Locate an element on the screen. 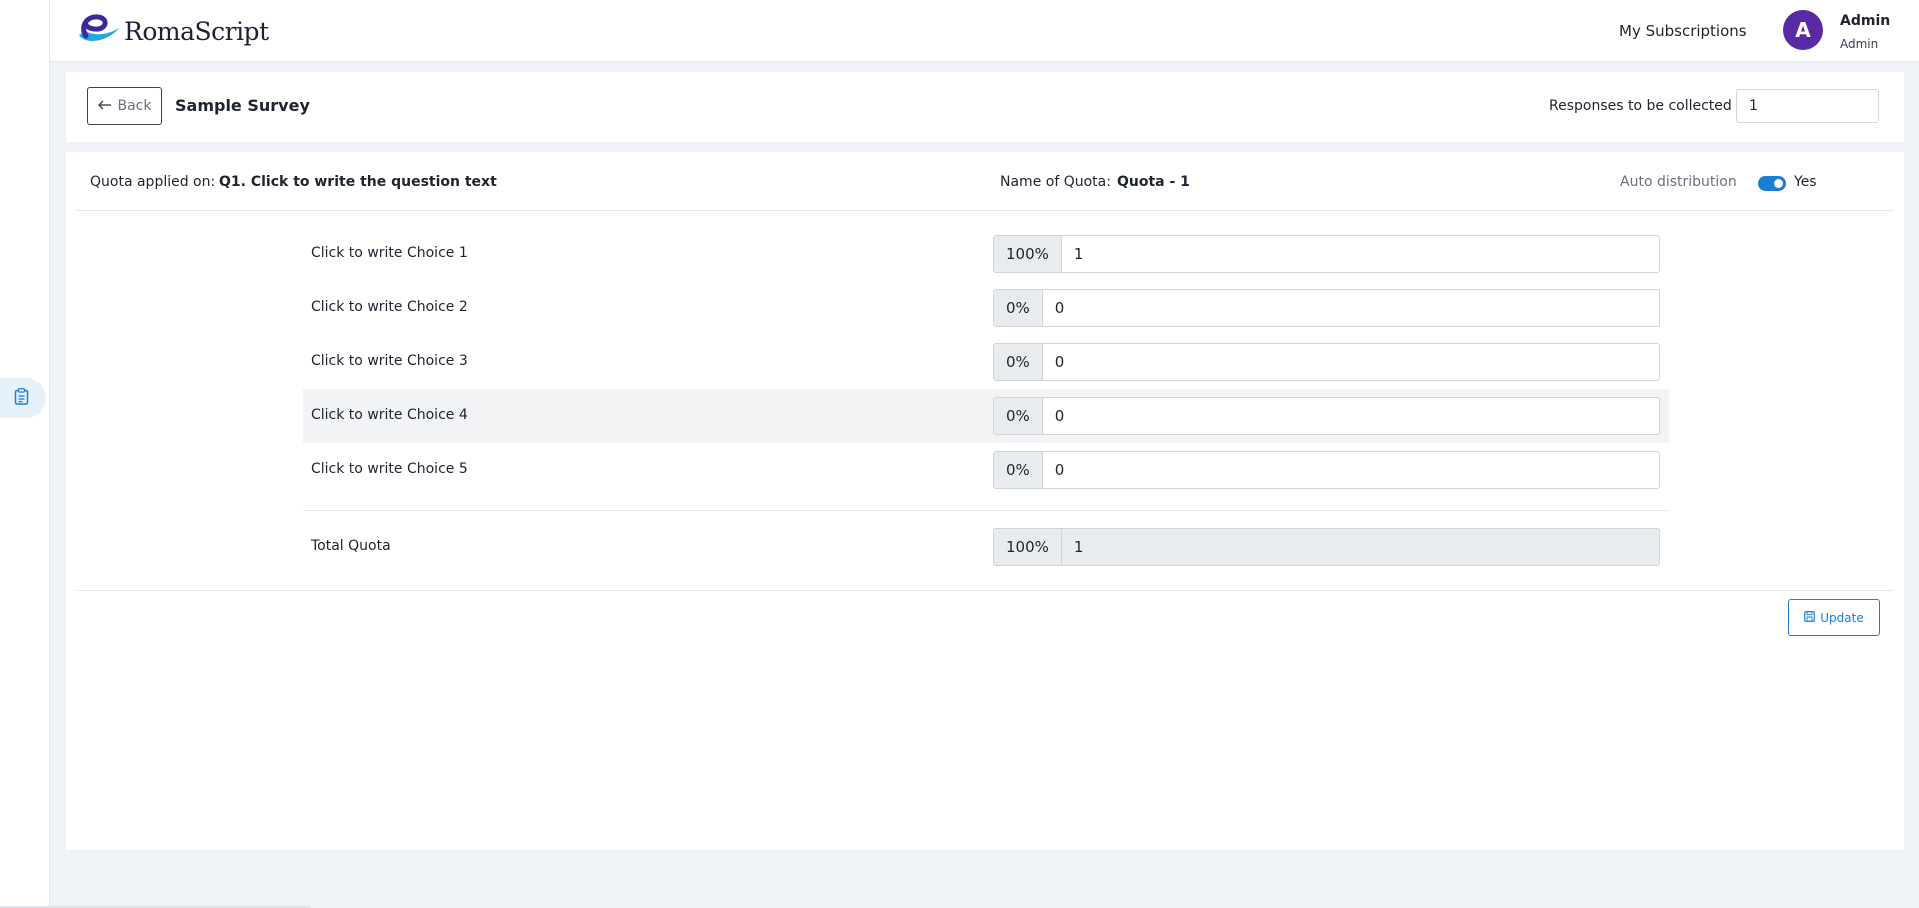  clipboard-icon is located at coordinates (21, 398).